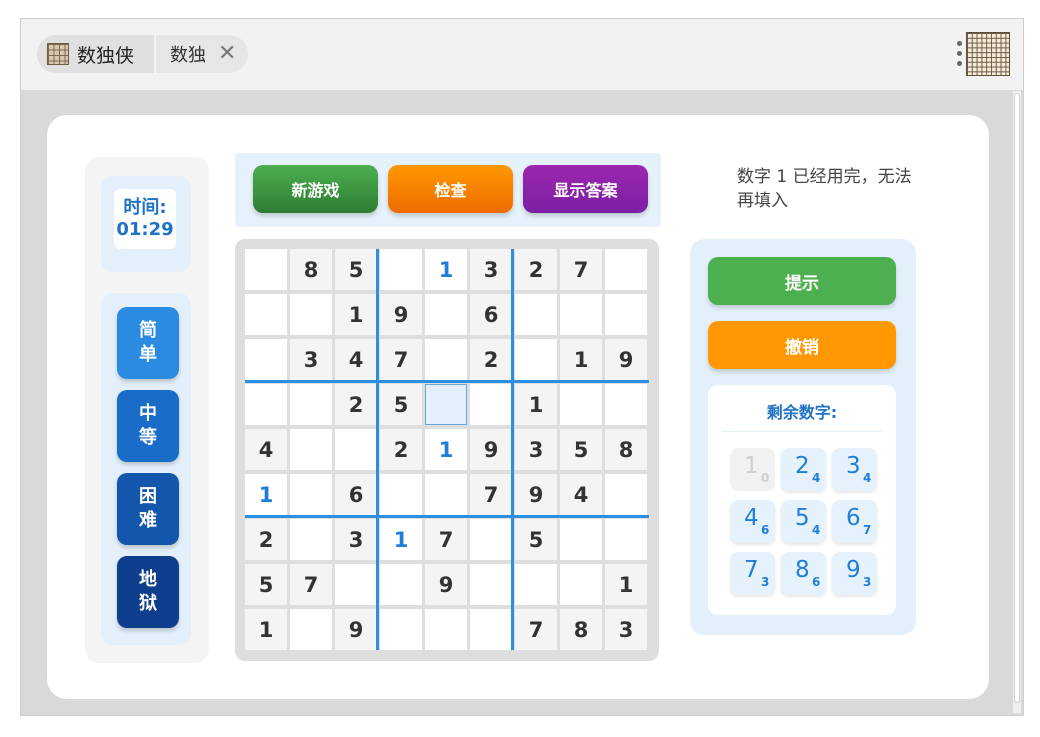 This screenshot has height=737, width=1040. I want to click on number-button-4: 46, so click(752, 521).